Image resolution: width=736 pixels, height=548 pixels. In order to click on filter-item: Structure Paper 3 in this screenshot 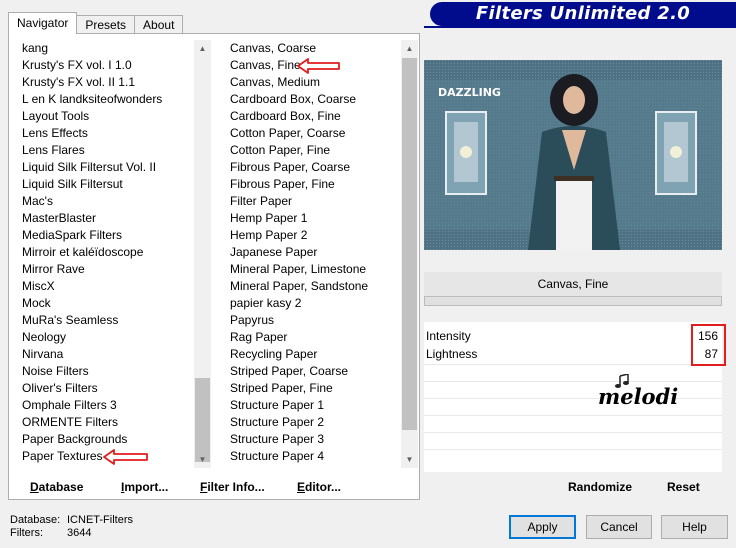, I will do `click(313, 439)`.